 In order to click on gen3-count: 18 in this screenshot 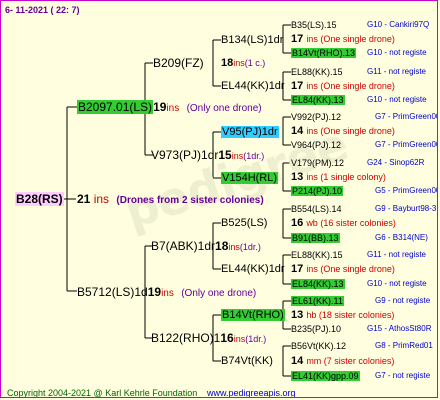, I will do `click(227, 63)`.